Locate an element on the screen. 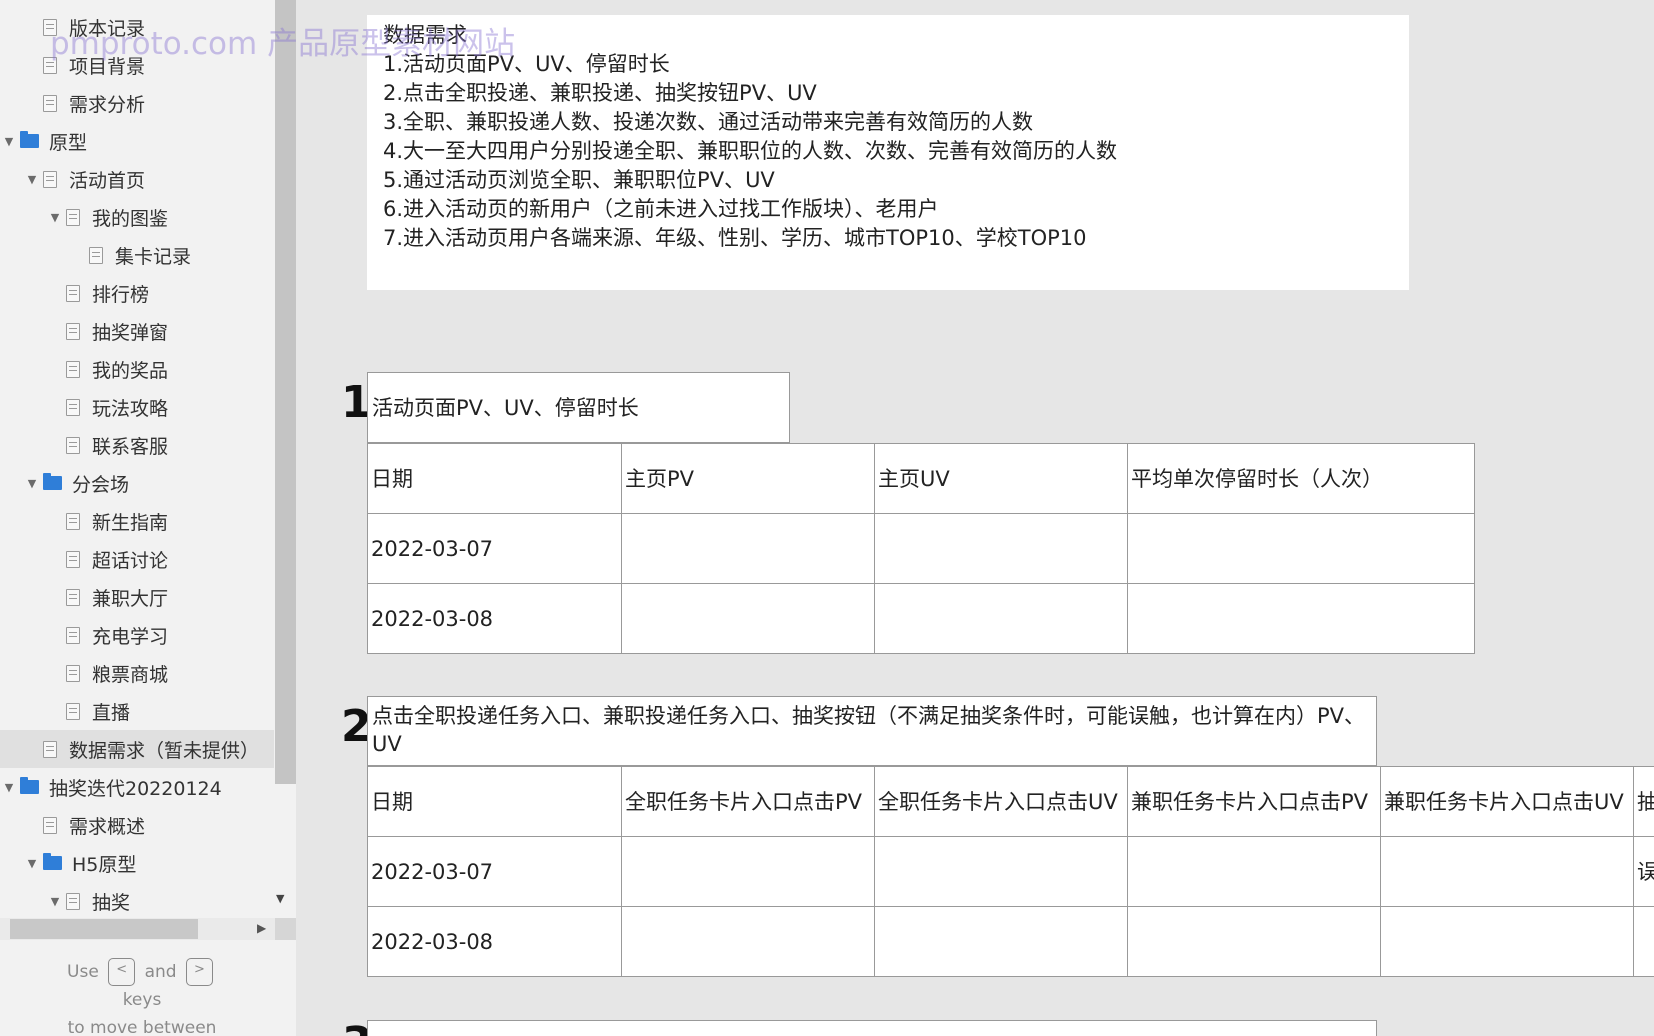 The width and height of the screenshot is (1654, 1036). sidebar-item: ▼需求分析 is located at coordinates (137, 103).